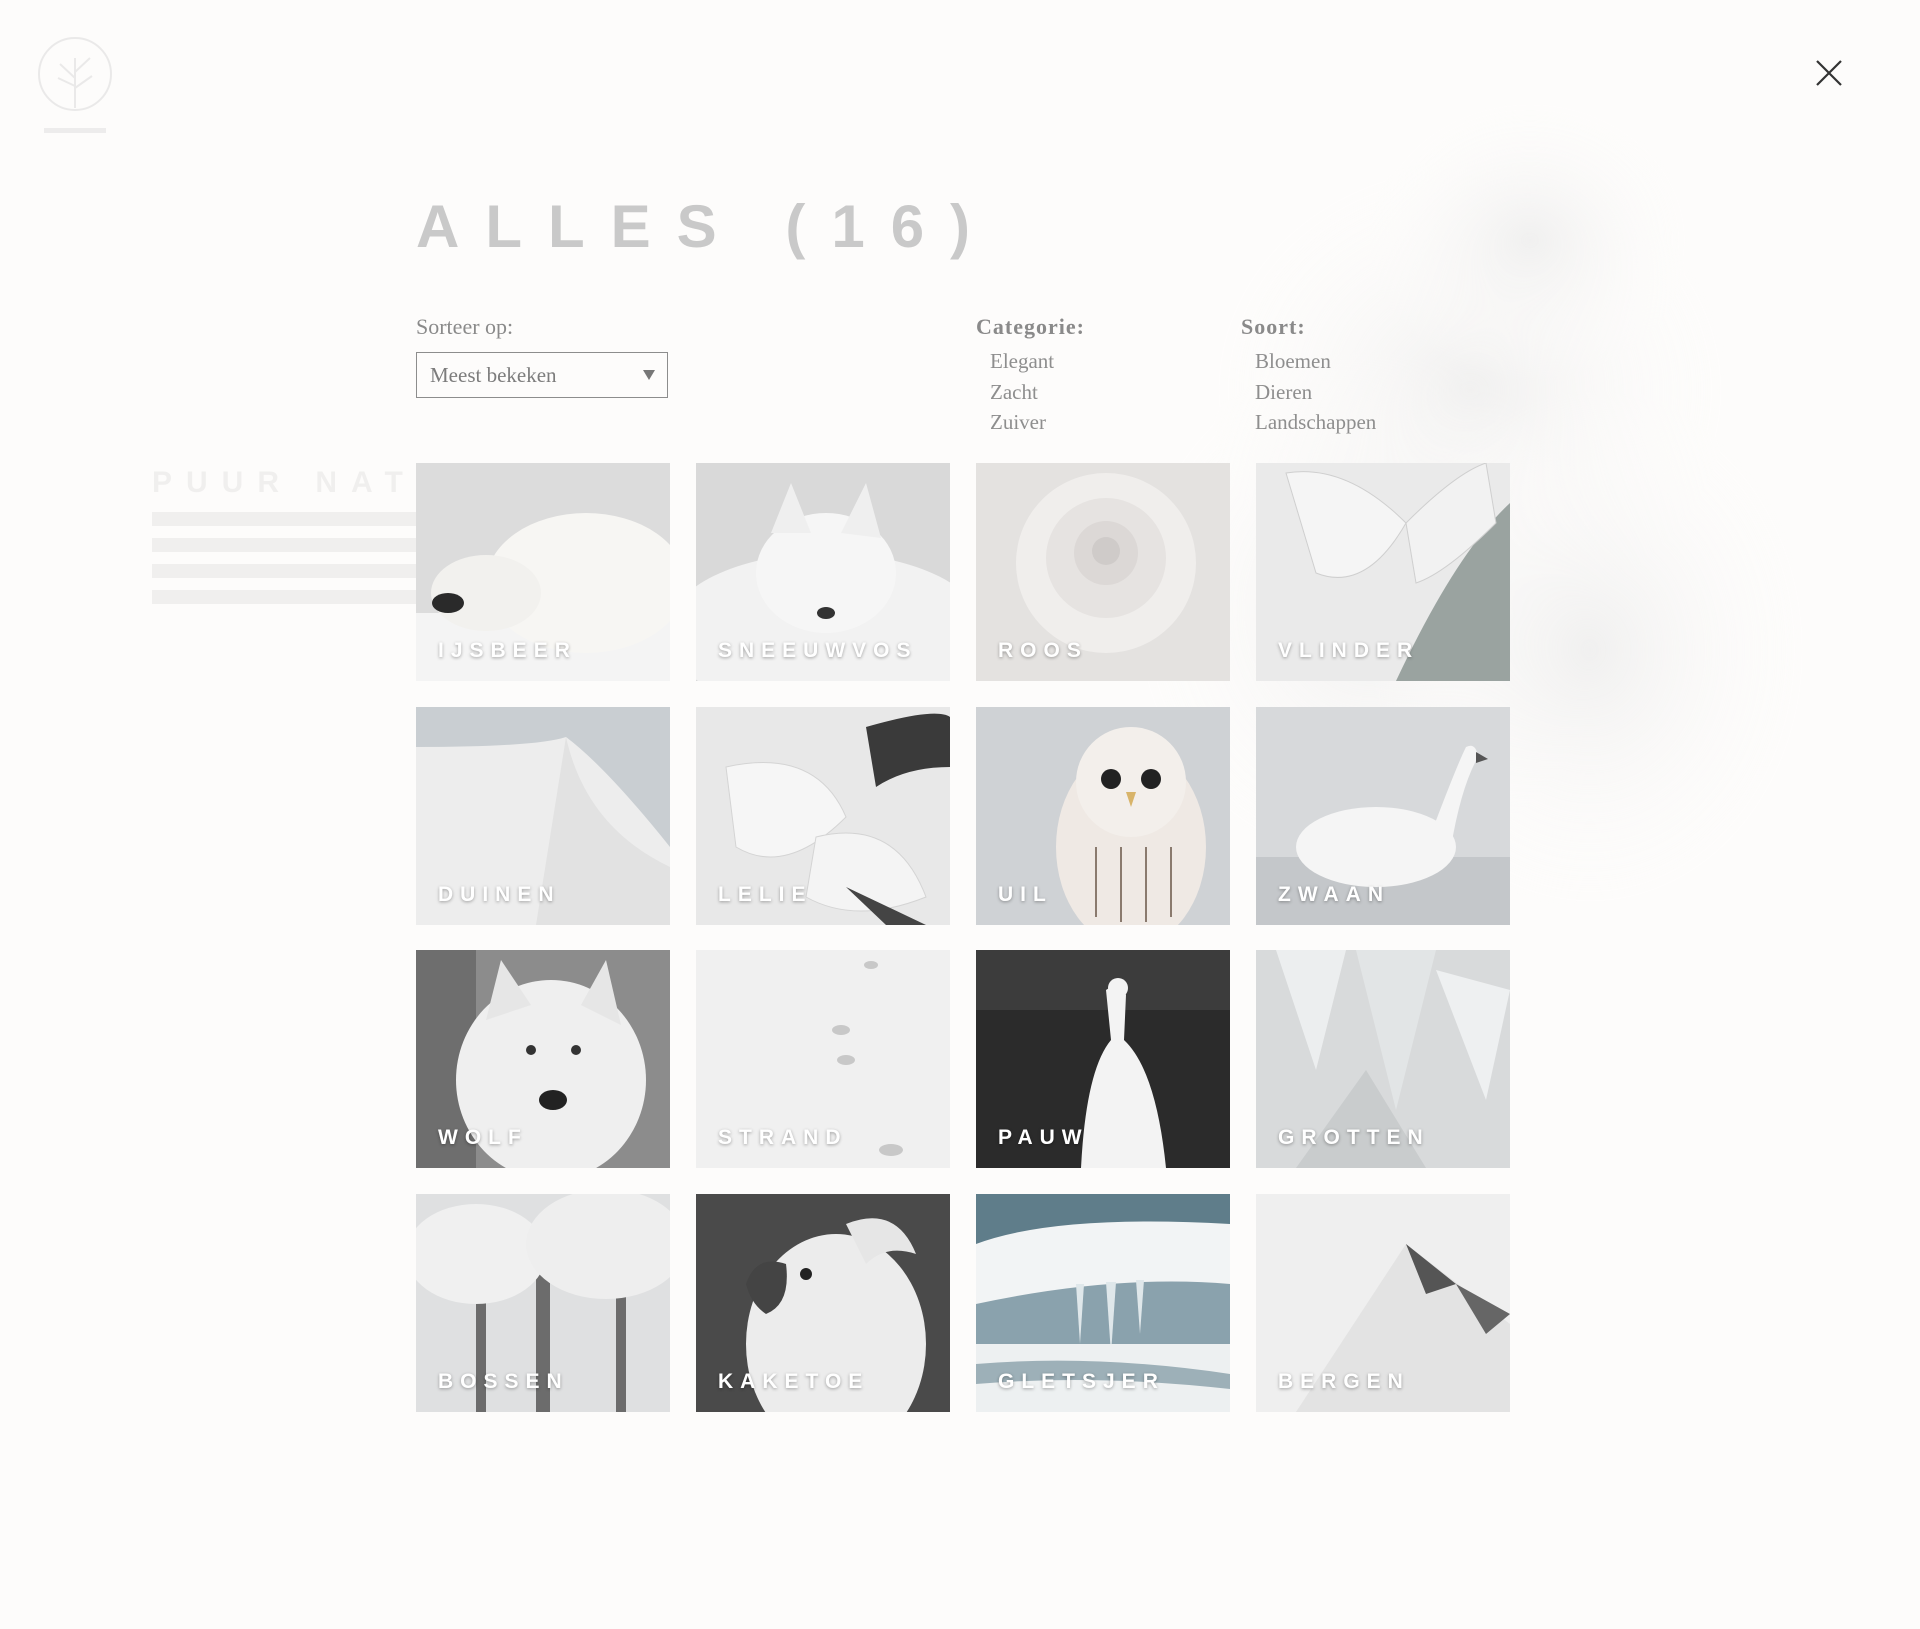  I want to click on tile-label: STRAND, so click(783, 1137).